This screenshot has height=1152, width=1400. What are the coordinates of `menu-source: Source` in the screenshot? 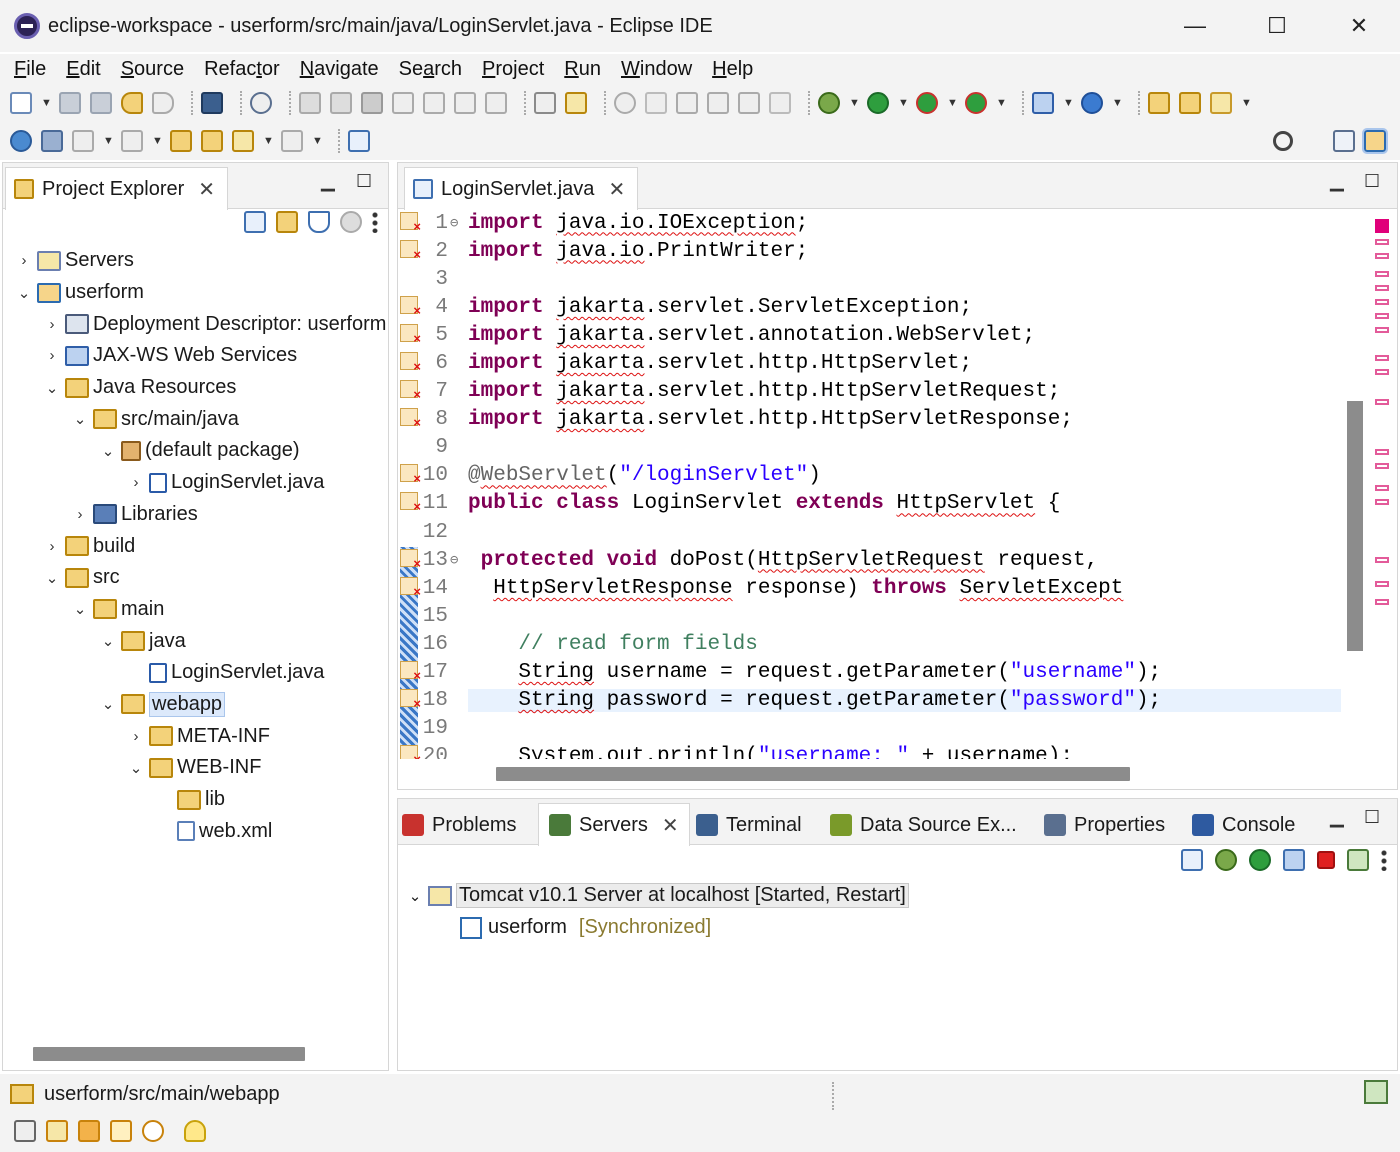 It's located at (152, 69).